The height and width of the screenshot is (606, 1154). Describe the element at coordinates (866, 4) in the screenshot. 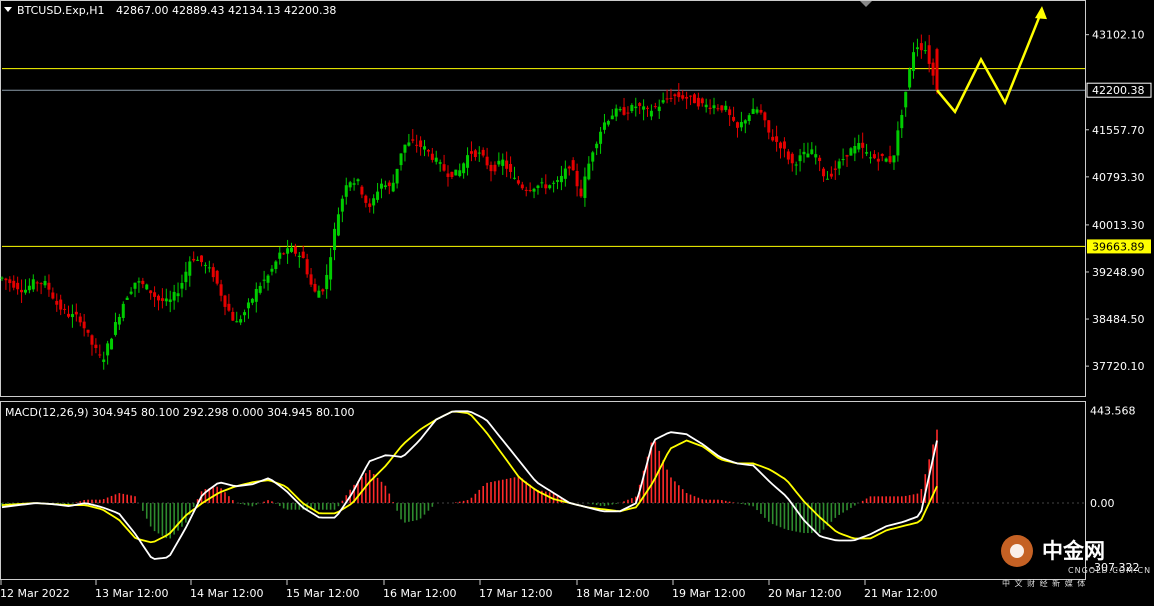

I see `scroll-marker-icon` at that location.